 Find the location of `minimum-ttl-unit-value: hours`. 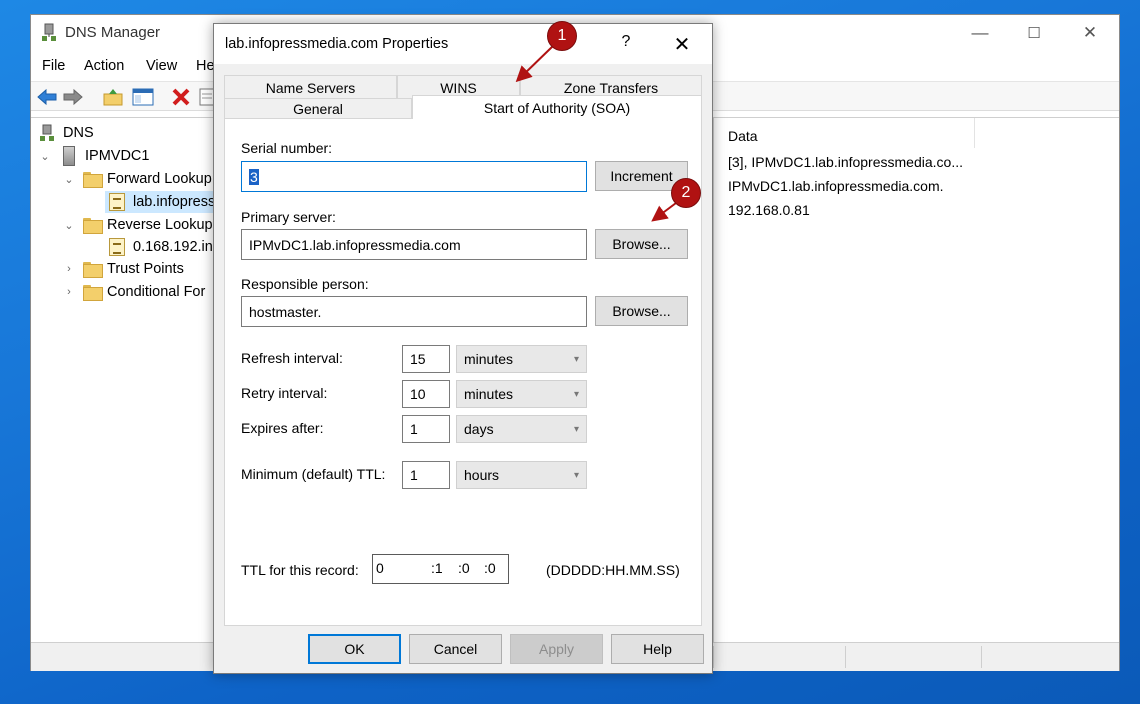

minimum-ttl-unit-value: hours is located at coordinates (482, 475).